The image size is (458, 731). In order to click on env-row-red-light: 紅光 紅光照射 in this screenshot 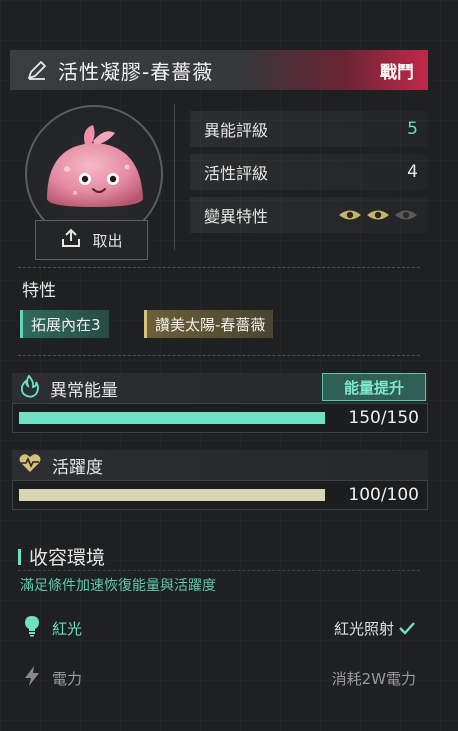, I will do `click(221, 628)`.